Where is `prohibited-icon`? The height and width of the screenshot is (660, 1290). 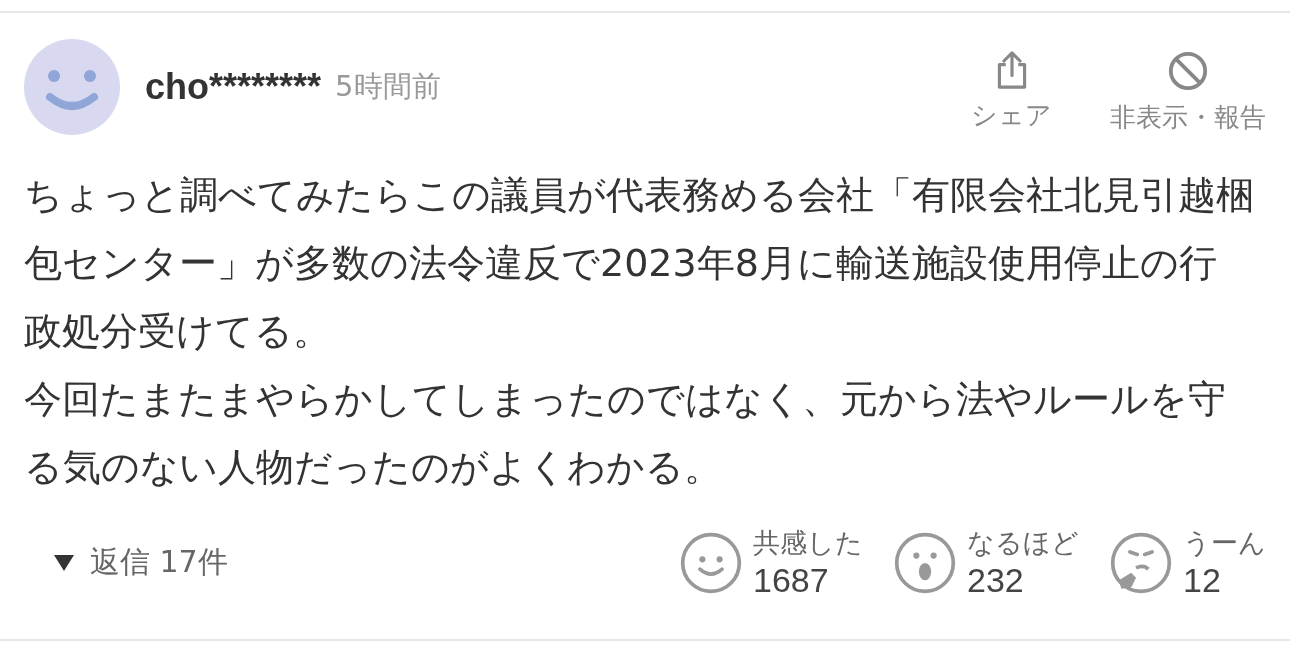 prohibited-icon is located at coordinates (1188, 70).